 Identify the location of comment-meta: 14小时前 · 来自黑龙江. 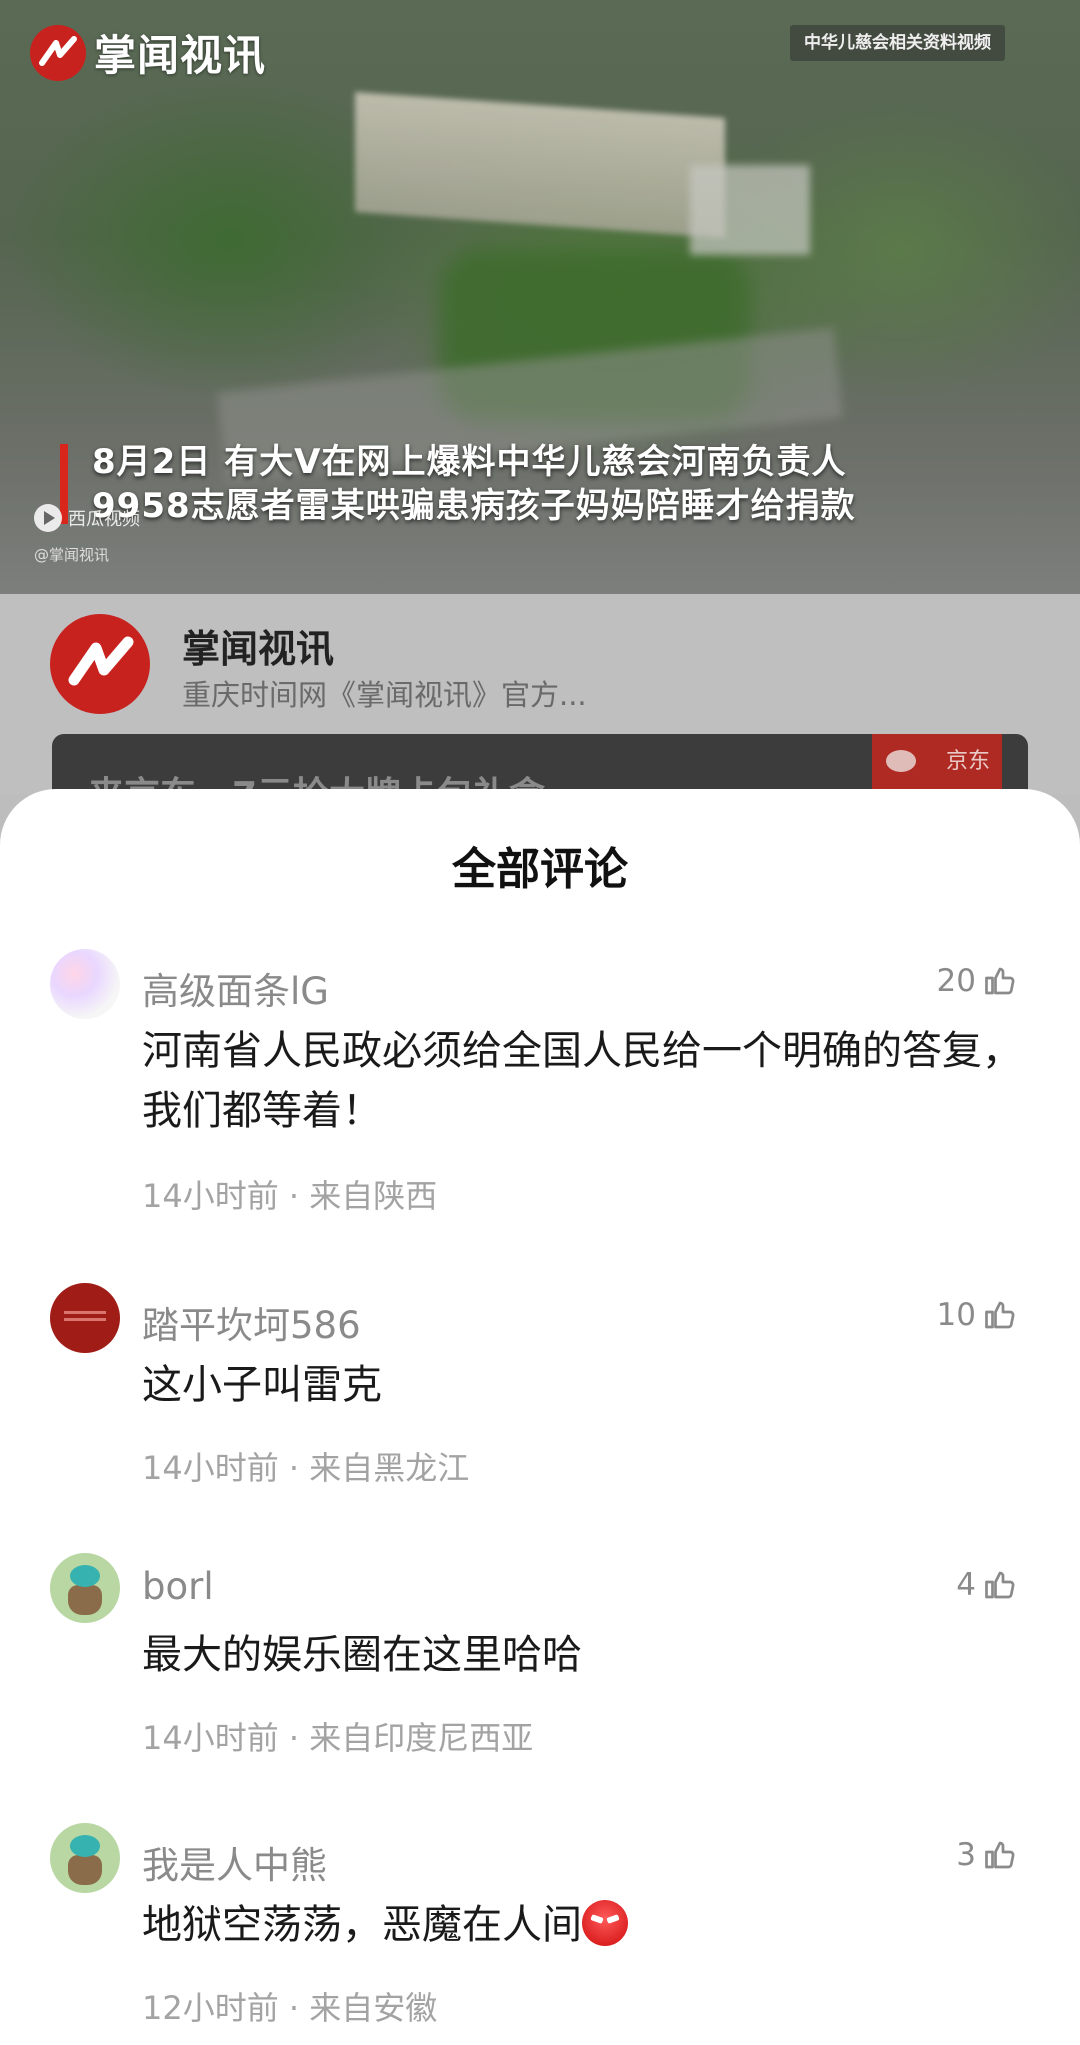
(306, 1468).